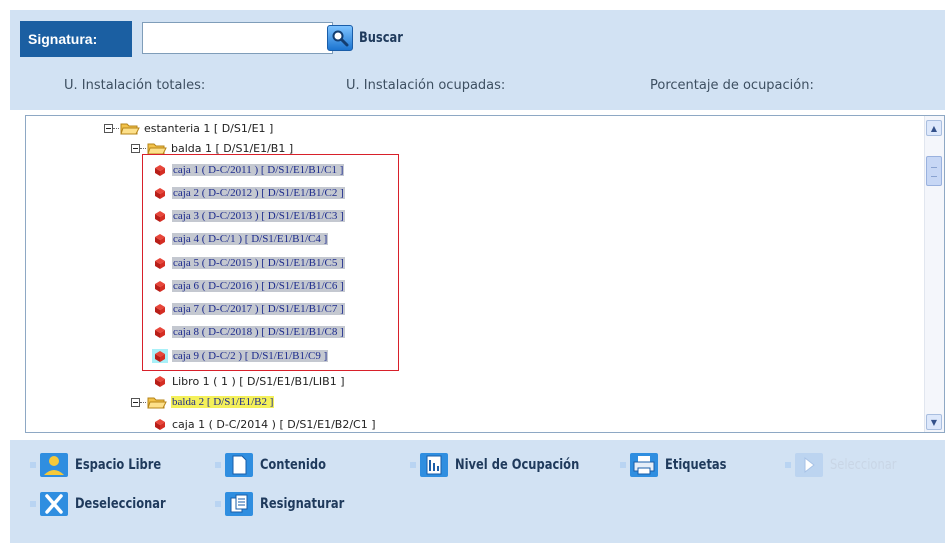 This screenshot has height=543, width=945. Describe the element at coordinates (258, 286) in the screenshot. I see `caja-label: caja 6 ( D-C/2016 ) [ D/S1/E1/B1/C6 ]` at that location.